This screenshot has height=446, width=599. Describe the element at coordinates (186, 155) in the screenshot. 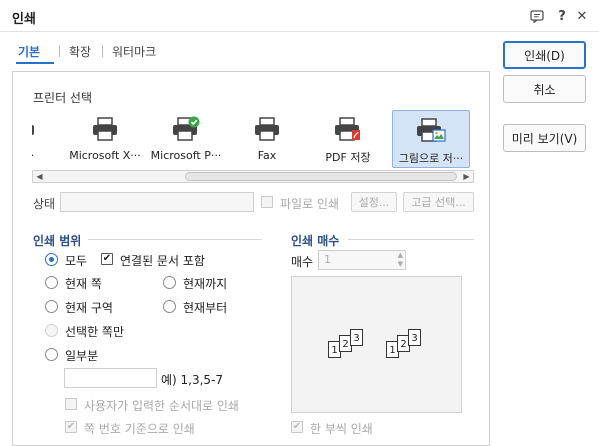

I see `printer-name: Microsoft P···` at that location.